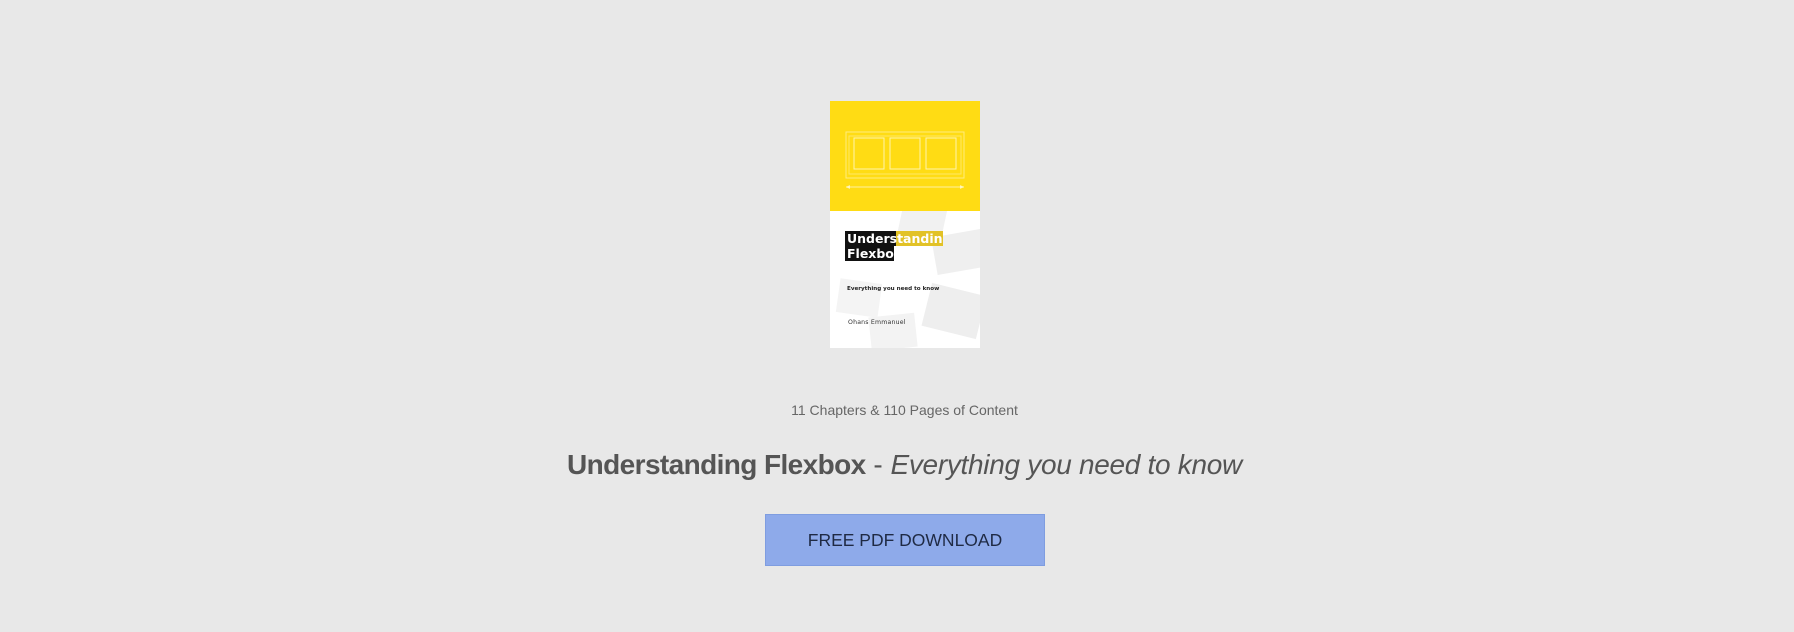 Image resolution: width=1794 pixels, height=632 pixels. I want to click on cover-title-line1: Understanding, so click(894, 238).